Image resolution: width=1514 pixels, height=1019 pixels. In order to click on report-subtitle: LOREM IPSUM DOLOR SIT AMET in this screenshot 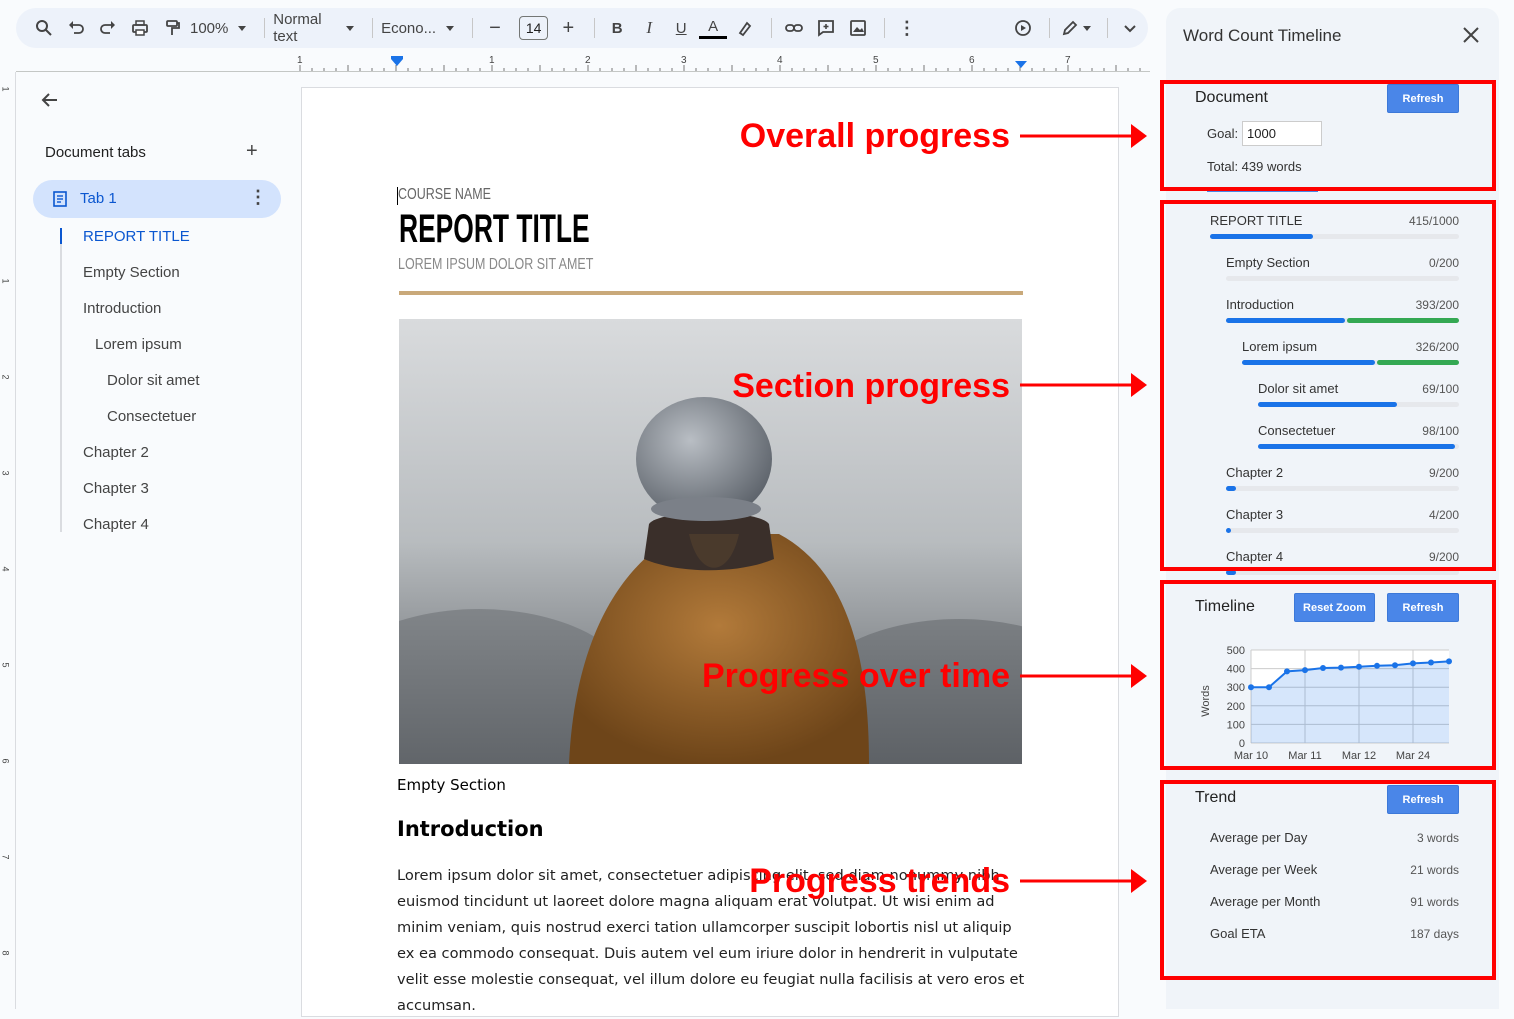, I will do `click(496, 264)`.